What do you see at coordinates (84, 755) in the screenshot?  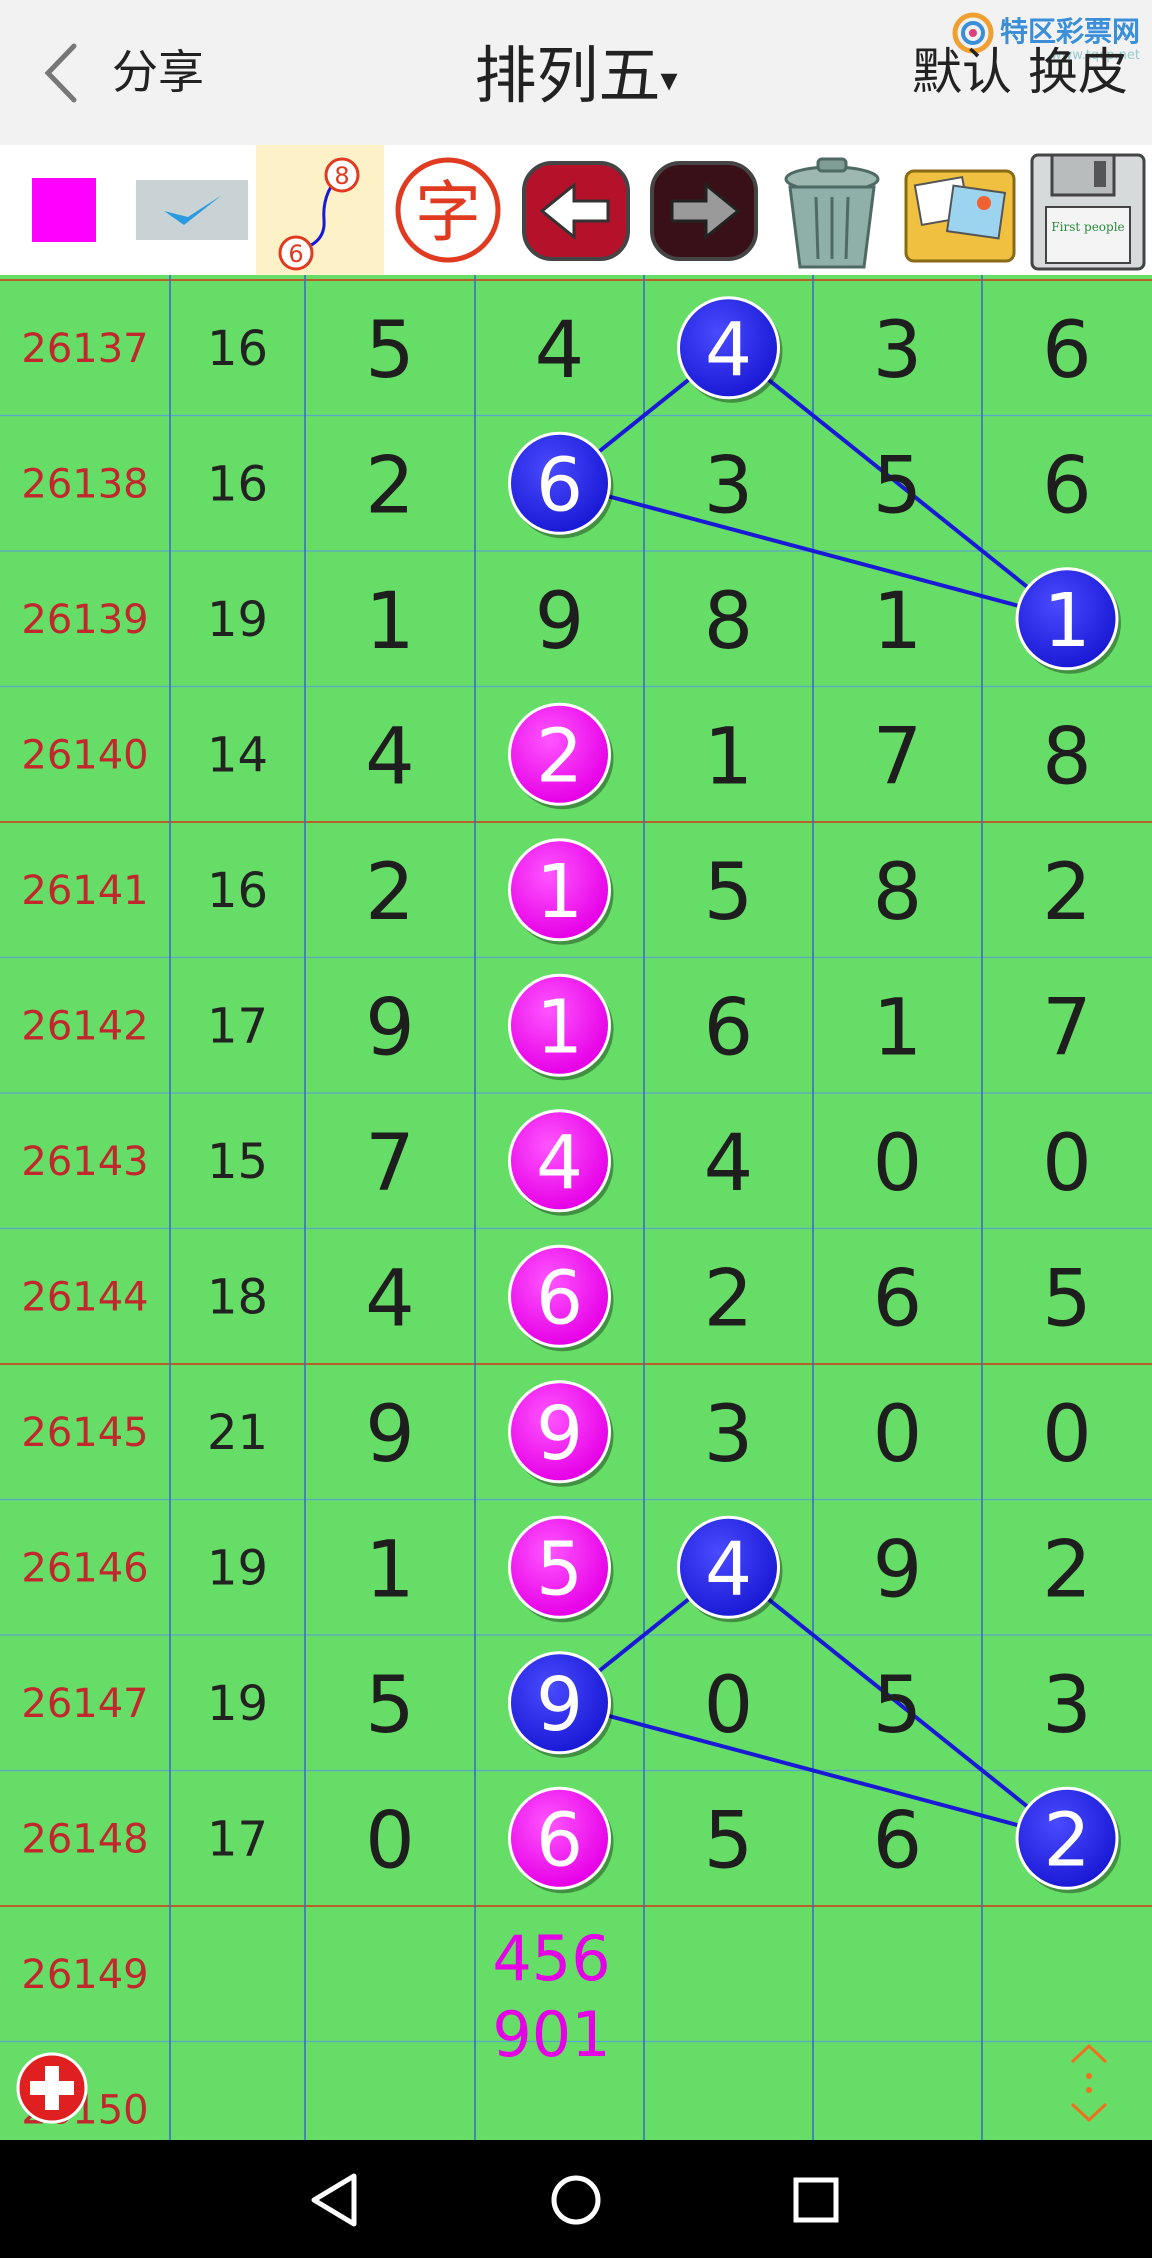 I see `issue-number: 26140` at bounding box center [84, 755].